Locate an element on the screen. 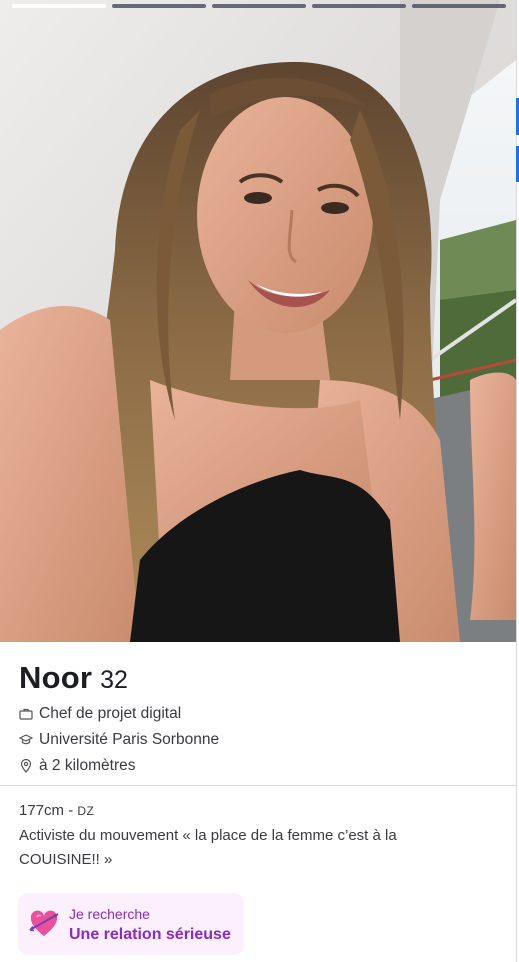 The image size is (519, 962). goal-value: Une relation sérieuse is located at coordinates (150, 934).